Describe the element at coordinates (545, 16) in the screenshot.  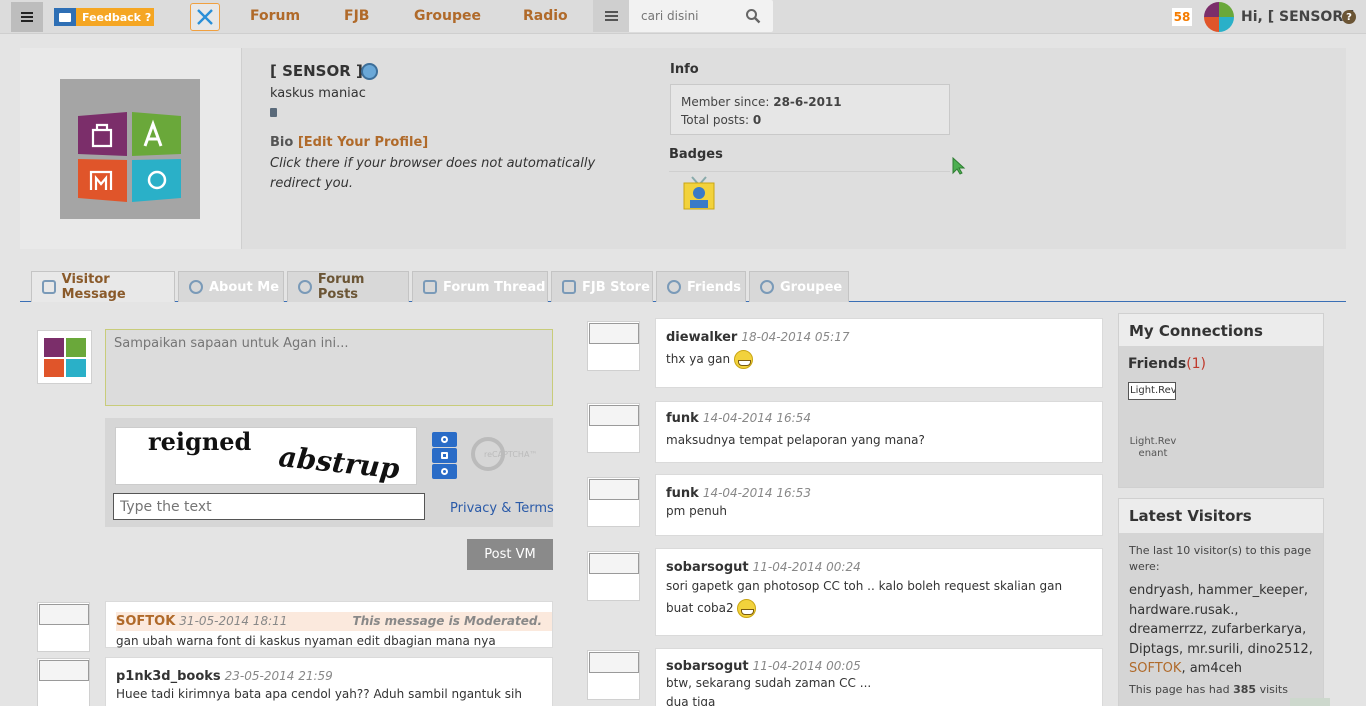
I see `nav-radio: Radio` at that location.